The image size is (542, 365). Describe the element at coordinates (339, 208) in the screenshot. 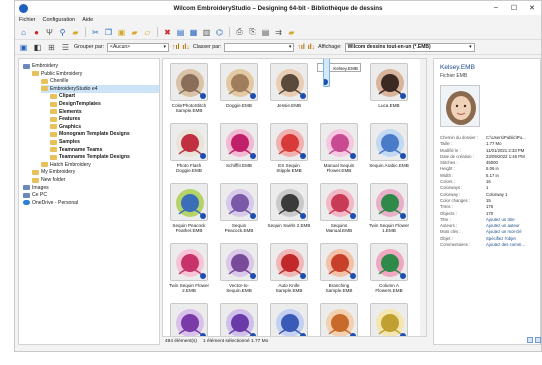

I see `design-thumbnail: Sequins Manual.EMB` at that location.